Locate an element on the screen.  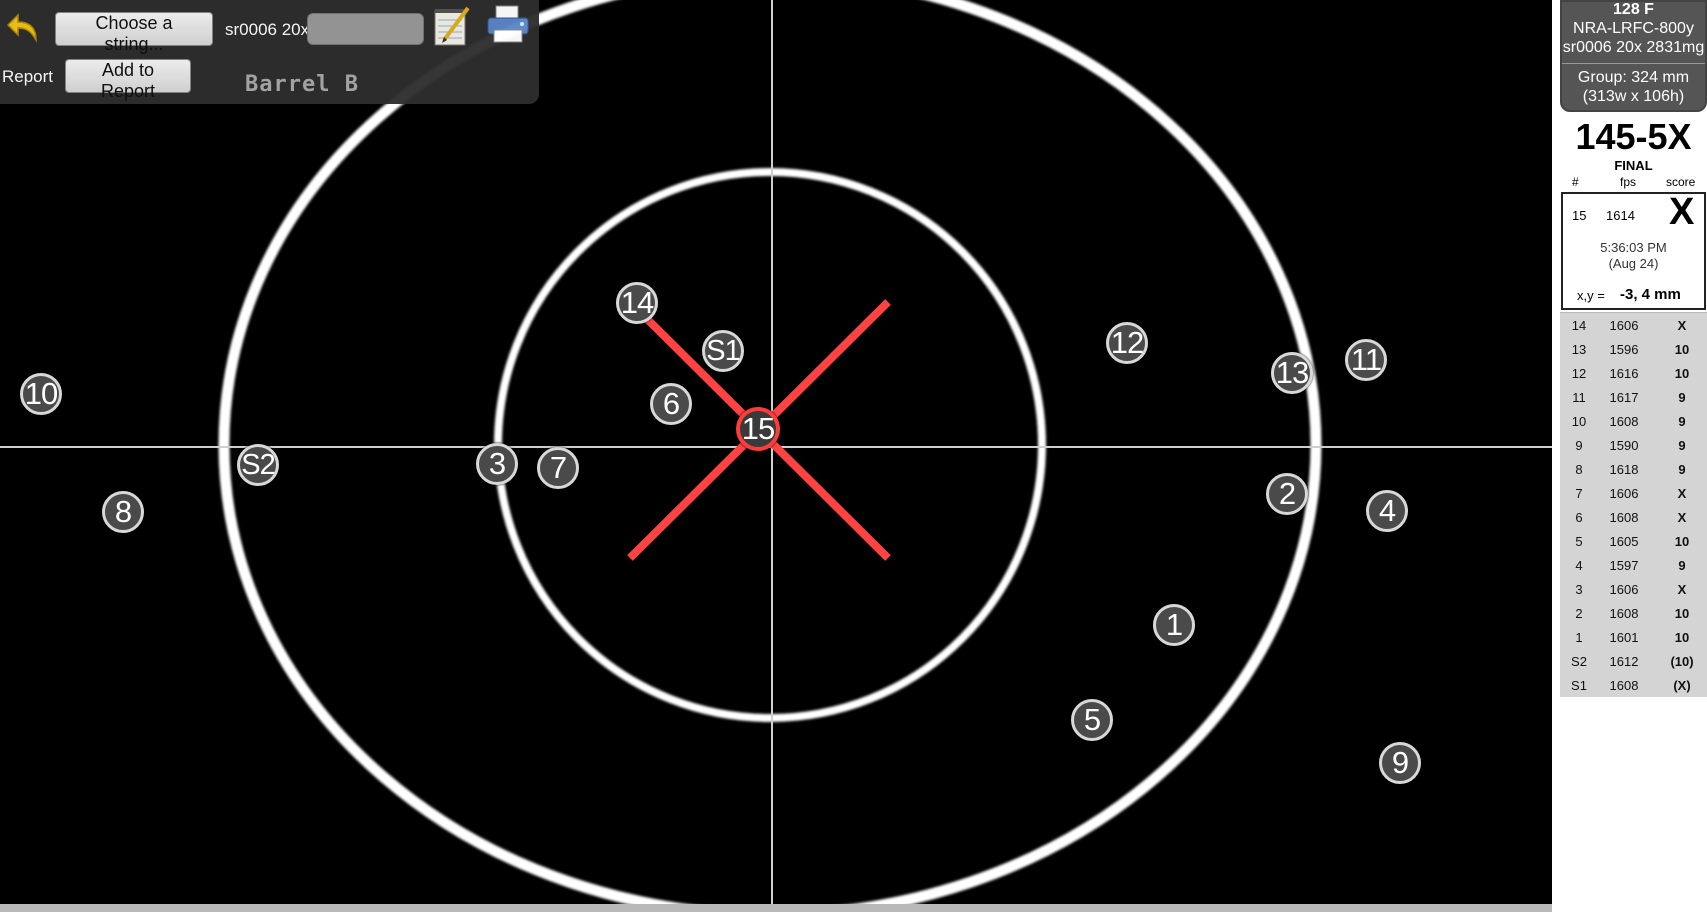
shot-marker-last: 15 is located at coordinates (758, 429).